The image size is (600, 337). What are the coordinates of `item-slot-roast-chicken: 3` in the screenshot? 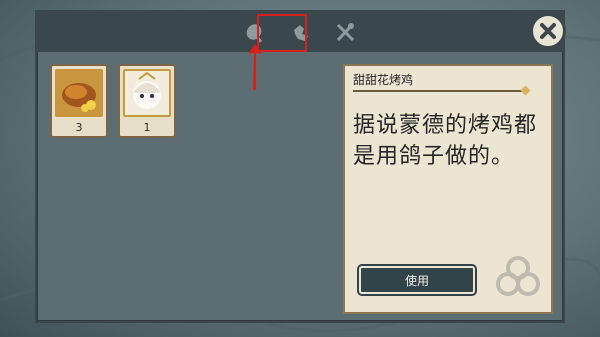 It's located at (79, 101).